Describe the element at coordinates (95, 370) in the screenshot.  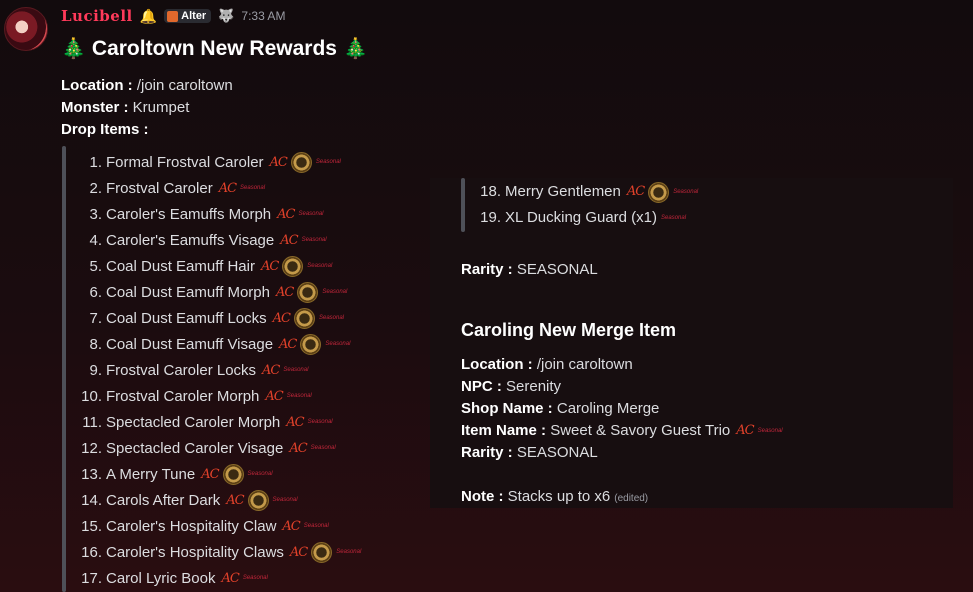
I see `item-number: 9.` at that location.